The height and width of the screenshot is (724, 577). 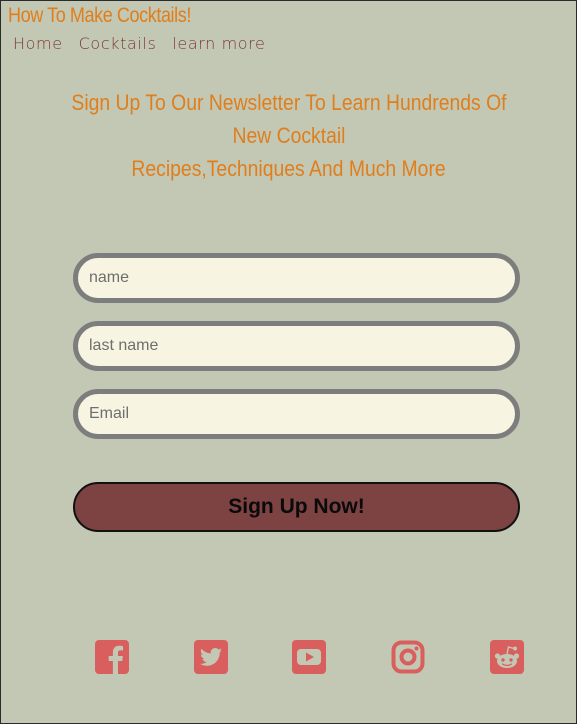 I want to click on instagram-link, so click(x=408, y=657).